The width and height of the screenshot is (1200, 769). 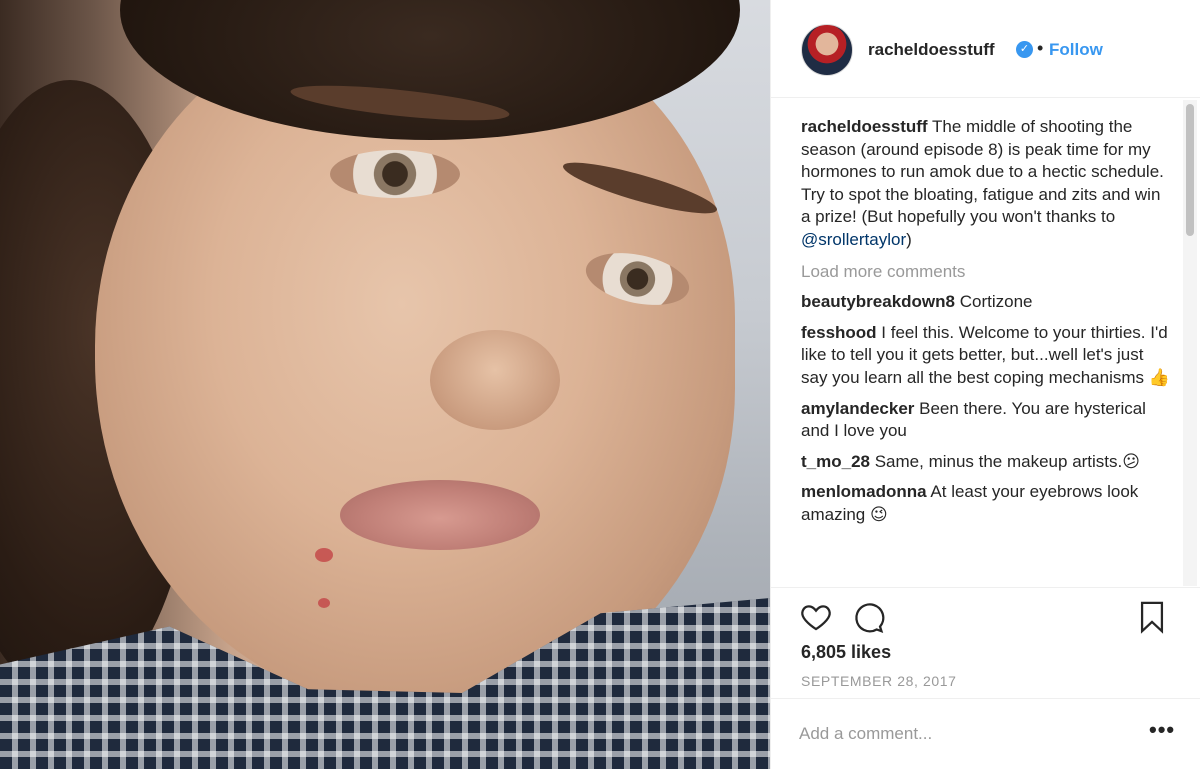 What do you see at coordinates (846, 652) in the screenshot?
I see `likes-count: 6,805 likes` at bounding box center [846, 652].